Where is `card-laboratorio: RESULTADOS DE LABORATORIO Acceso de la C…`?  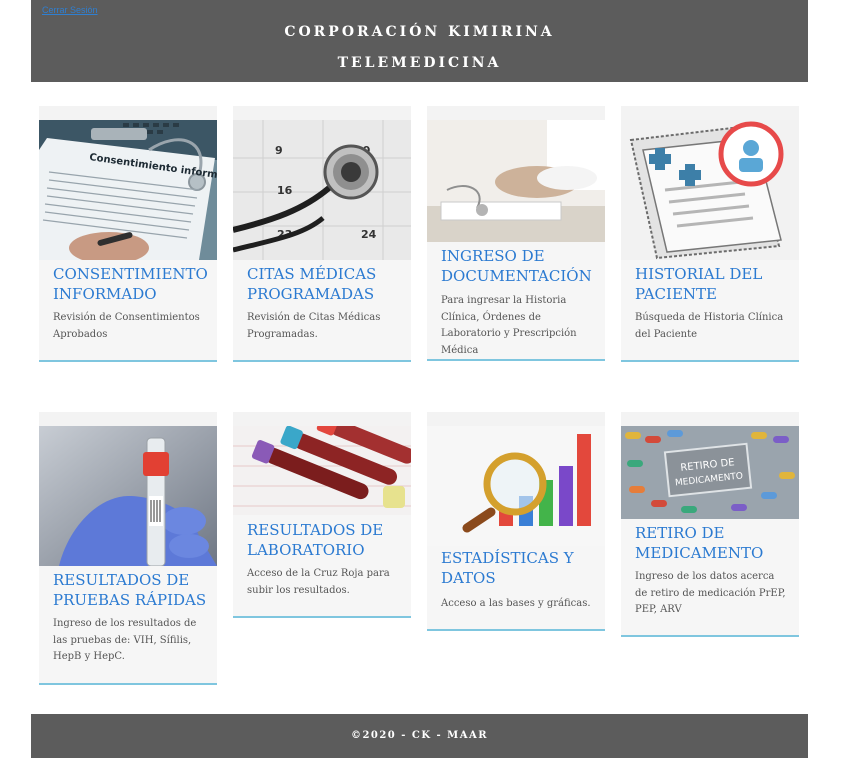
card-laboratorio: RESULTADOS DE LABORATORIO Acceso de la C… is located at coordinates (322, 515).